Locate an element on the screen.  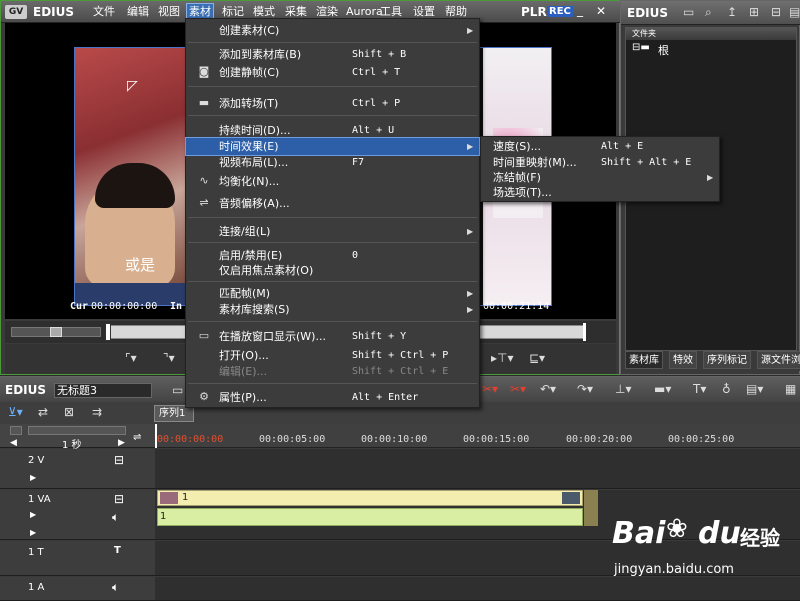
set-out-icon: ⌝▾ is located at coordinates (169, 358).